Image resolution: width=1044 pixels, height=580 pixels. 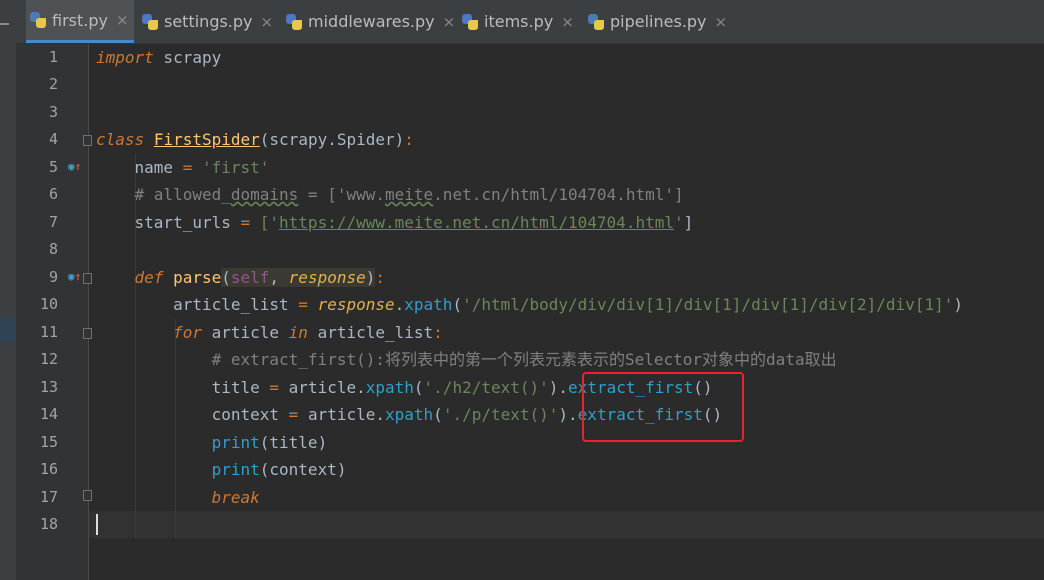 I want to click on code-line-9: def parse(self, response):, so click(x=240, y=277).